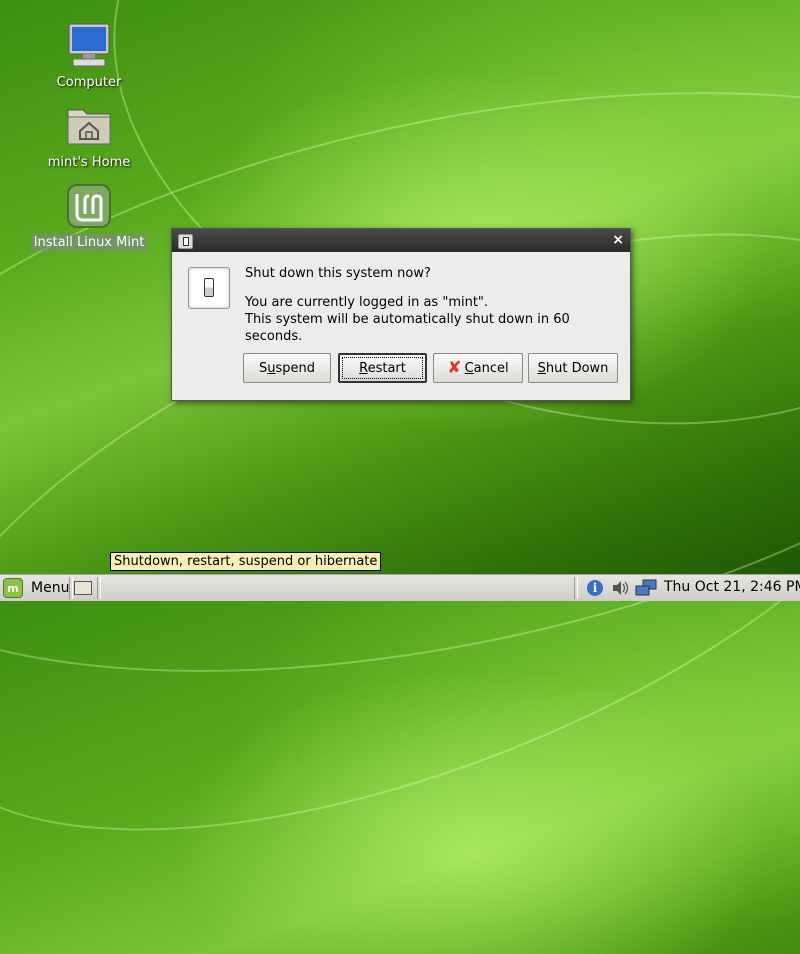 Image resolution: width=800 pixels, height=954 pixels. What do you see at coordinates (367, 302) in the screenshot?
I see `message-line: You are currently logged in as "mint".` at bounding box center [367, 302].